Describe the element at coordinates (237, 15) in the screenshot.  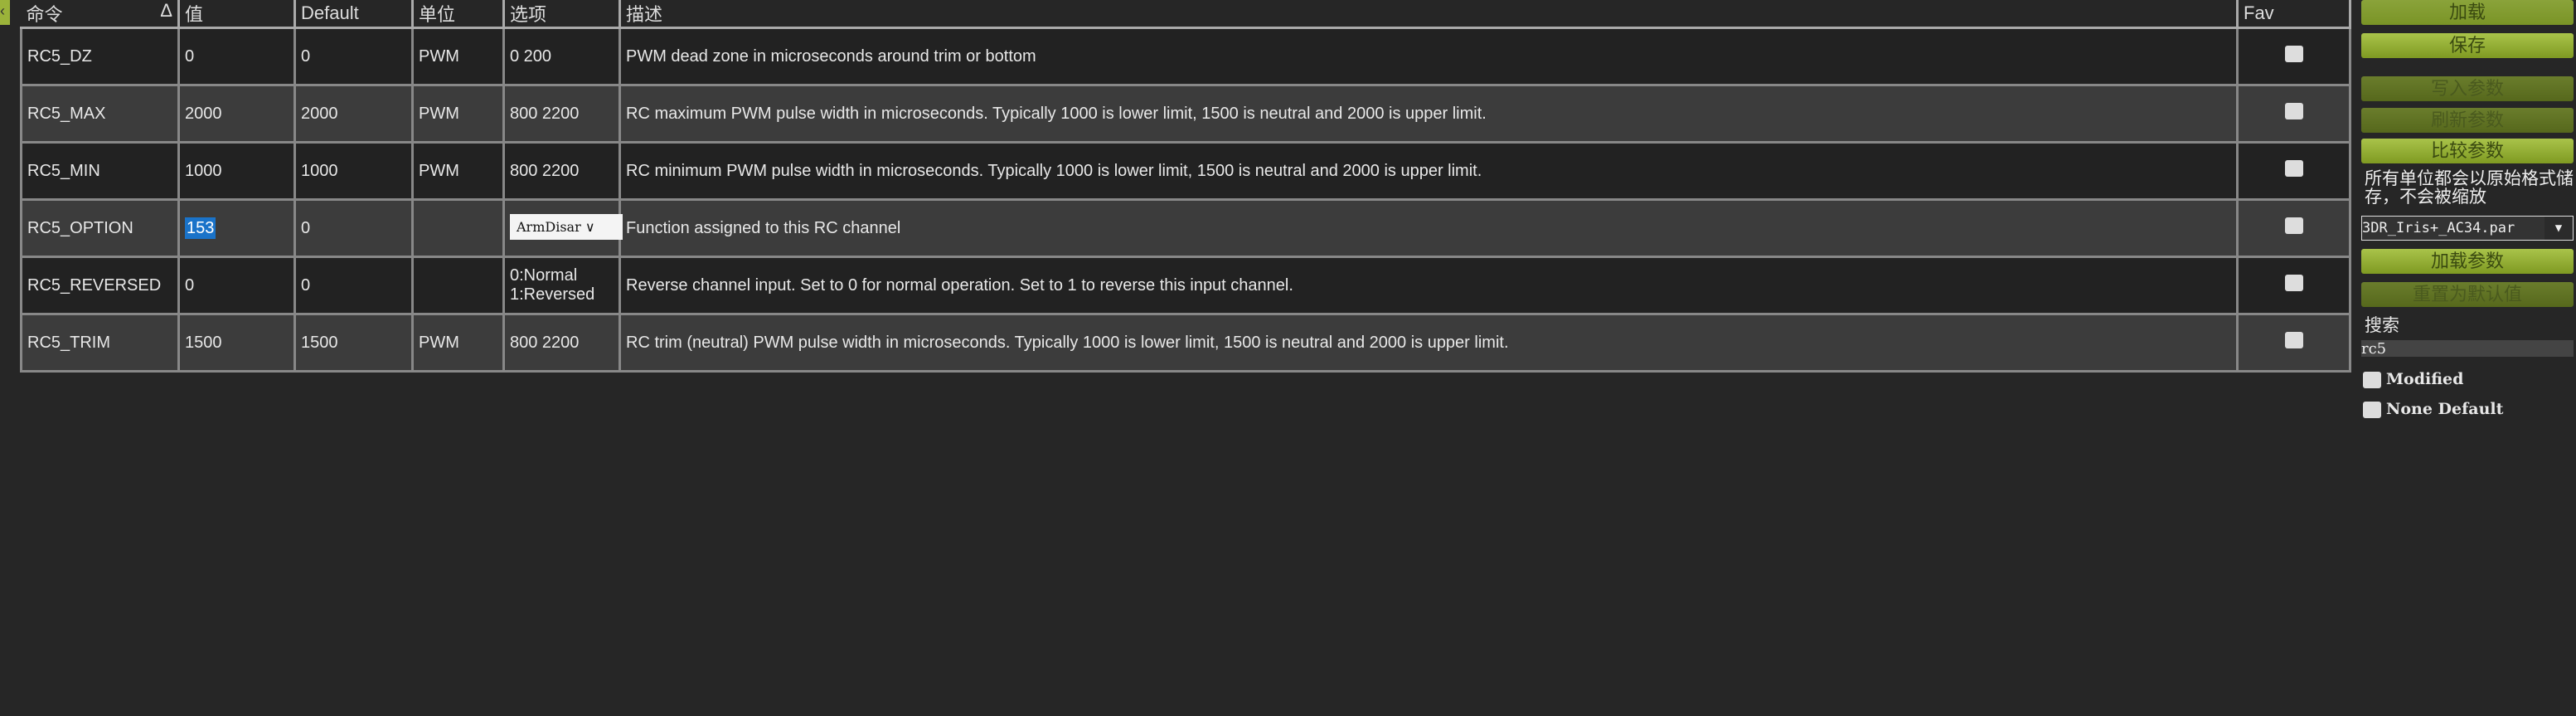
I see `header-value: 值` at that location.